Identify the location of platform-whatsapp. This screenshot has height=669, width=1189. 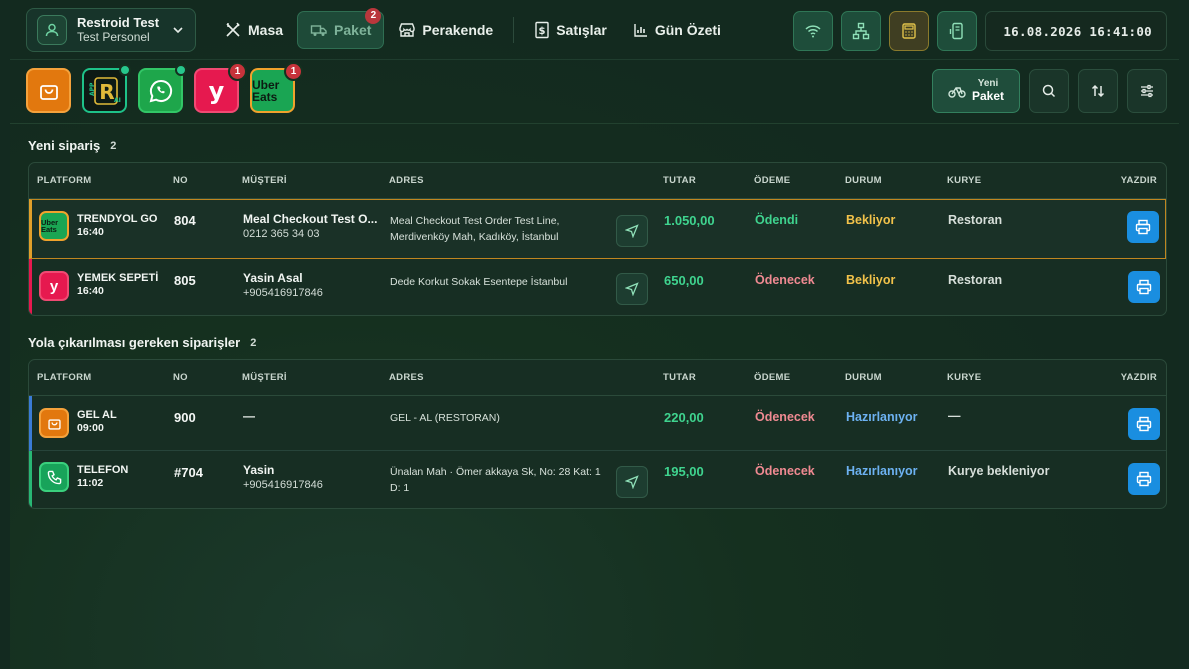
(162, 88).